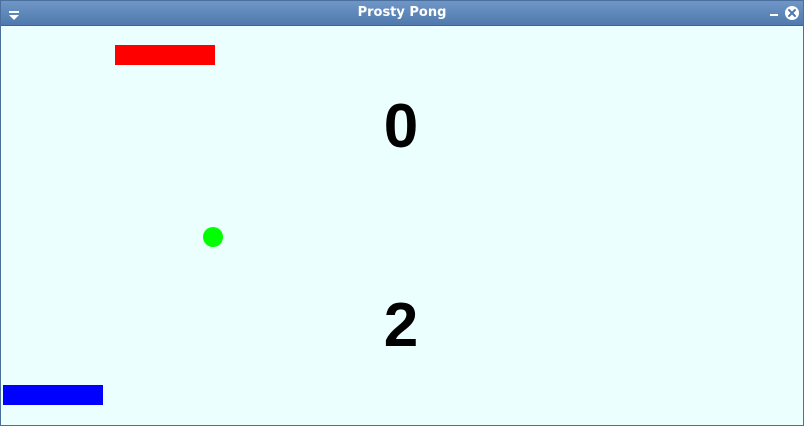 This screenshot has width=804, height=426. Describe the element at coordinates (53, 395) in the screenshot. I see `bottom-paddle` at that location.